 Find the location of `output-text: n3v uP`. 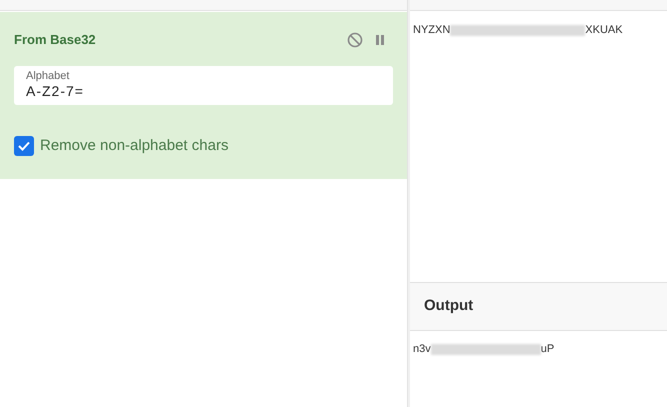

output-text: n3v uP is located at coordinates (483, 349).